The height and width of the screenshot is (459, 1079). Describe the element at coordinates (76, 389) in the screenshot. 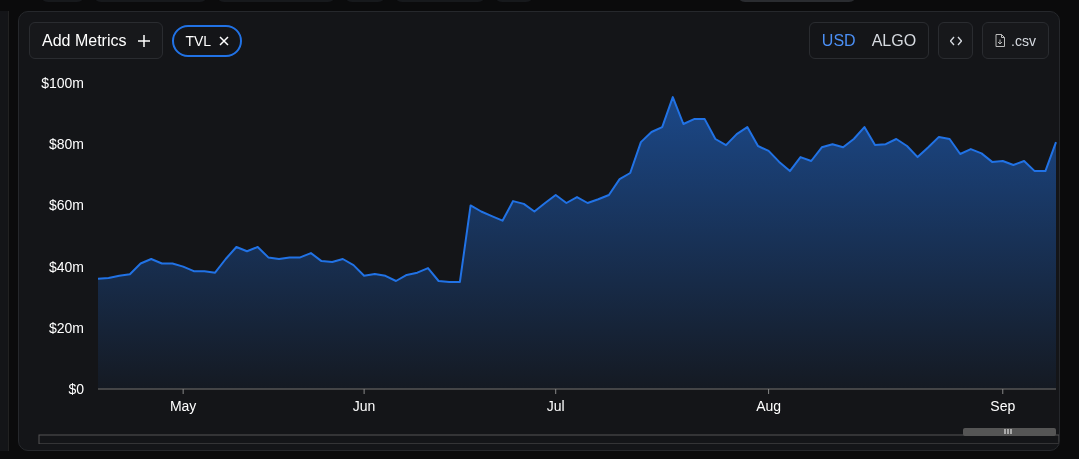

I see `y-axis-label: $0` at that location.